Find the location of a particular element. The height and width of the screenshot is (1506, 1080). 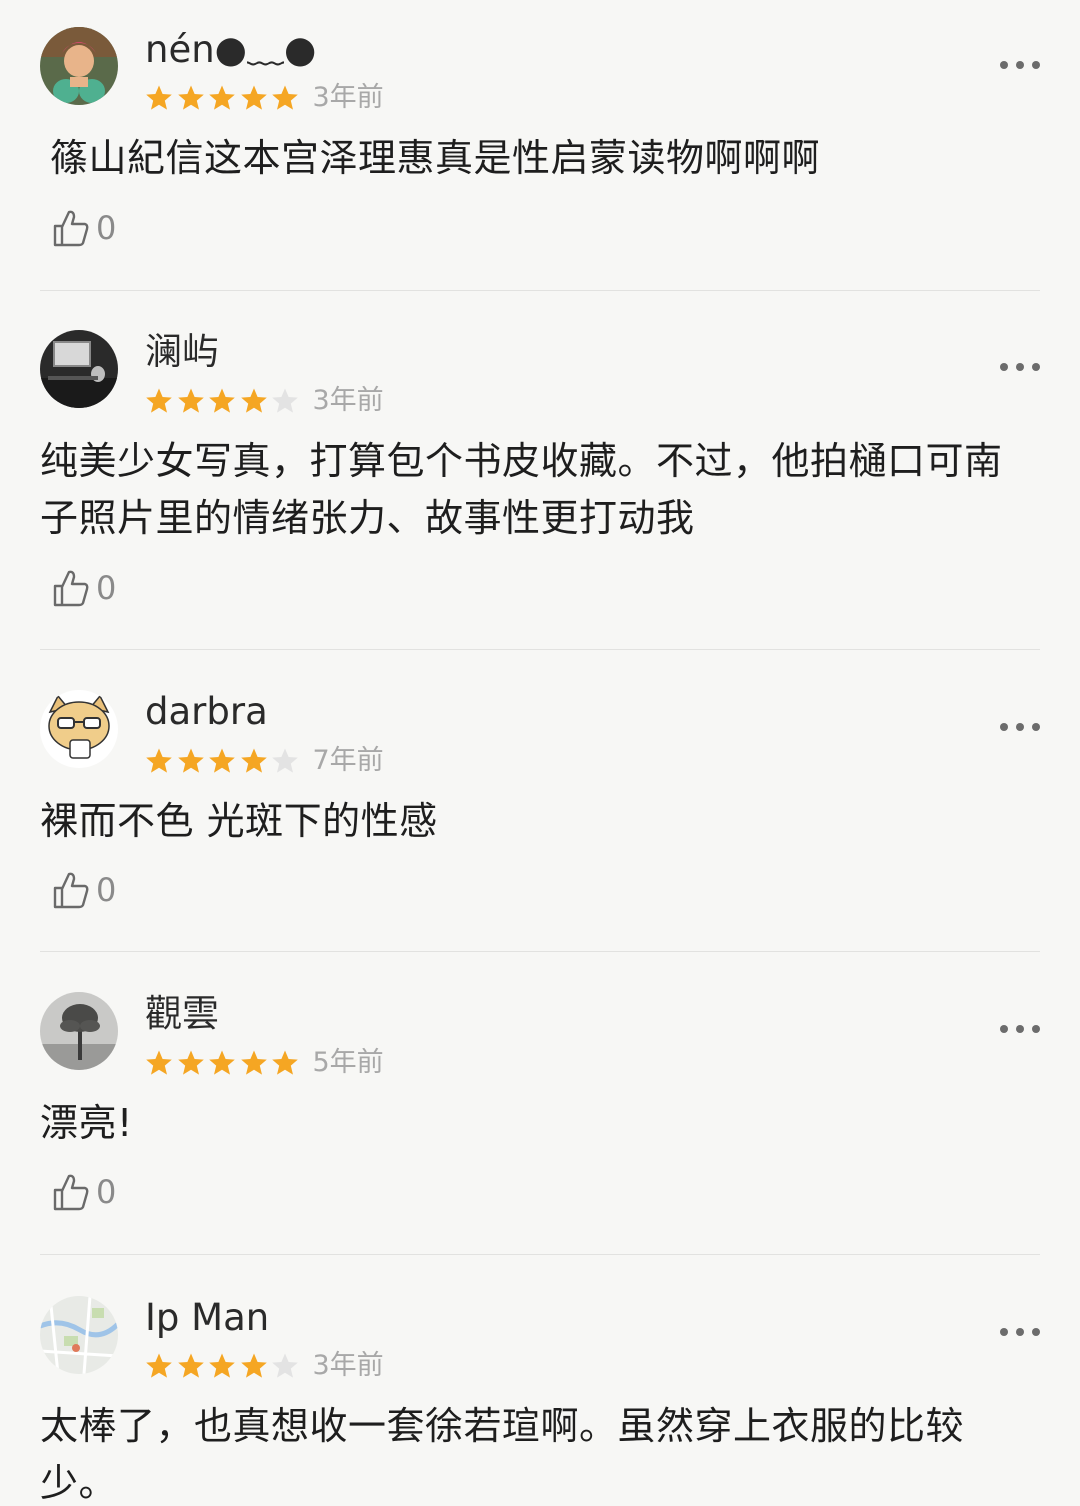

username: 觀雲 is located at coordinates (182, 1014).